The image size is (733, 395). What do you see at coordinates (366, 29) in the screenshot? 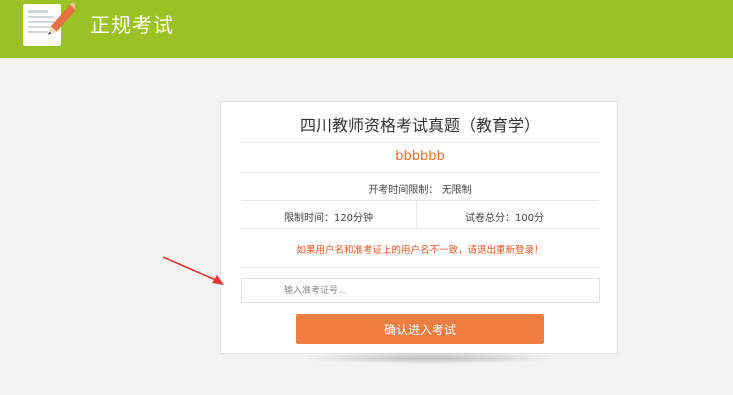
I see `top-header-bar: 正规考试` at bounding box center [366, 29].